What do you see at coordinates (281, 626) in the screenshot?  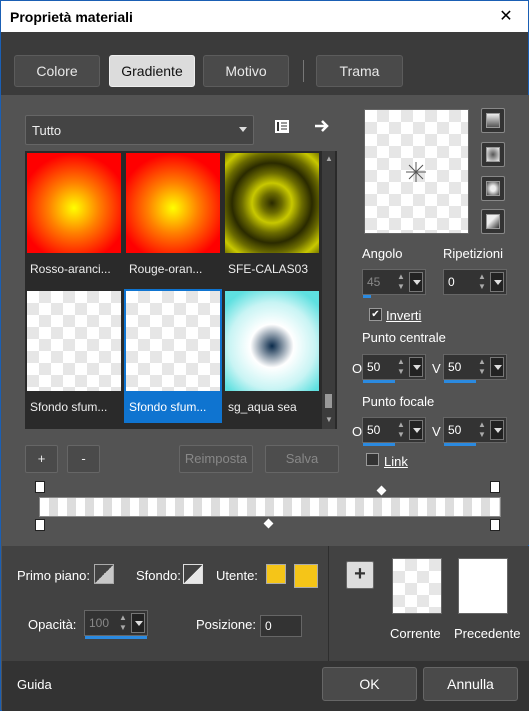 I see `position-input: 0` at bounding box center [281, 626].